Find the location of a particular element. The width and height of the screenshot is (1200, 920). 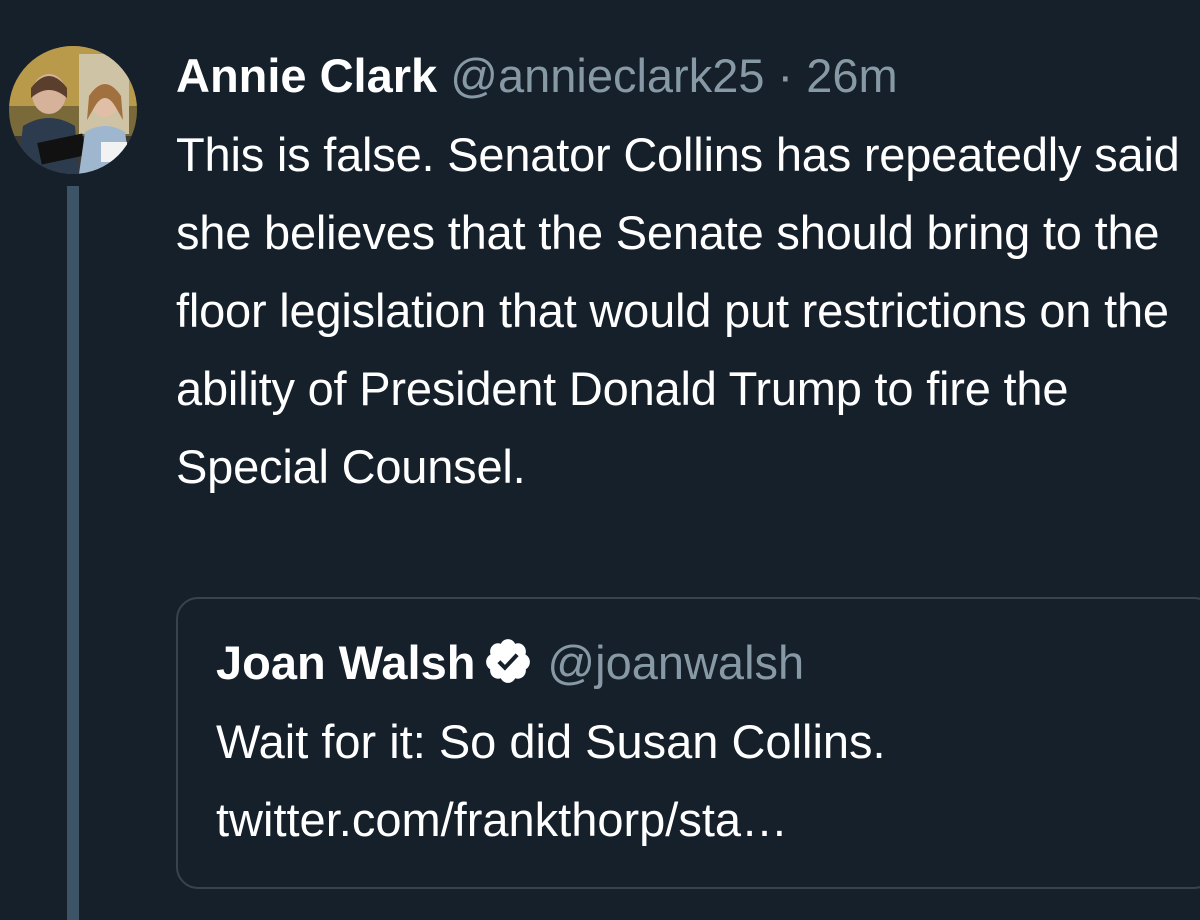

quoted-tweet-header: Joan Walsh @joanwalsh is located at coordinates (510, 663).